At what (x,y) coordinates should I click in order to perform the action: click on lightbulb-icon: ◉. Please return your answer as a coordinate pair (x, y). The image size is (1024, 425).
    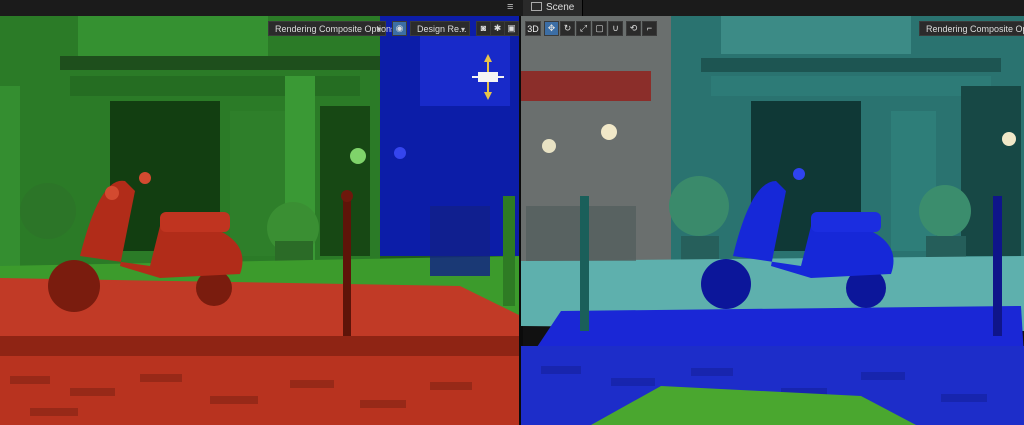
    Looking at the image, I should click on (399, 28).